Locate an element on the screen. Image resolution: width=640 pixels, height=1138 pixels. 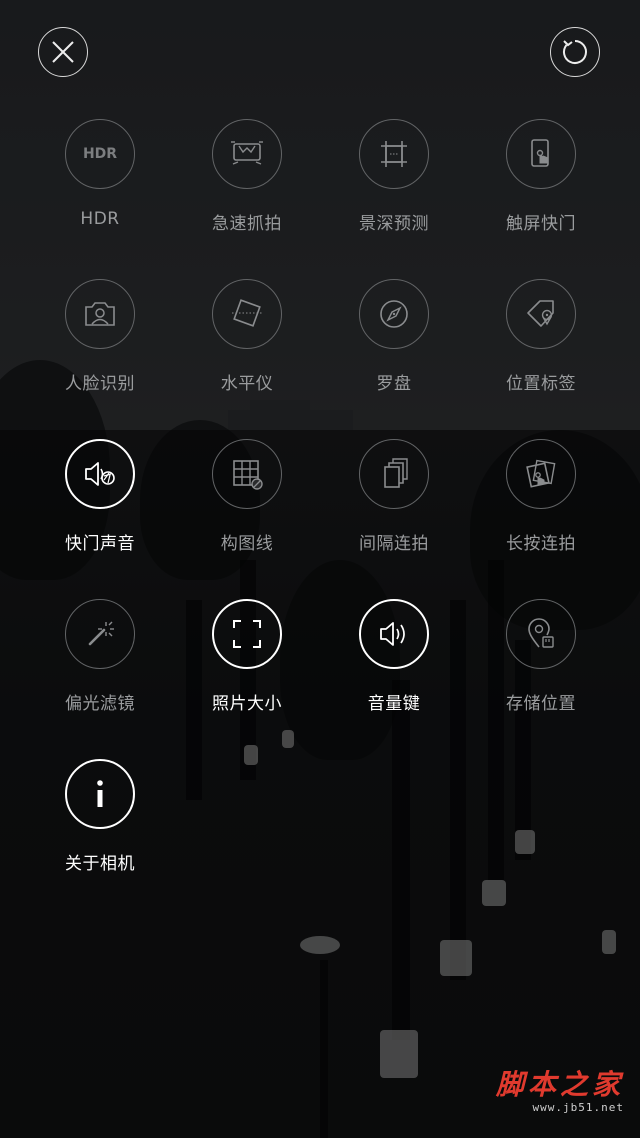
shutter-sound-icon is located at coordinates (100, 474).